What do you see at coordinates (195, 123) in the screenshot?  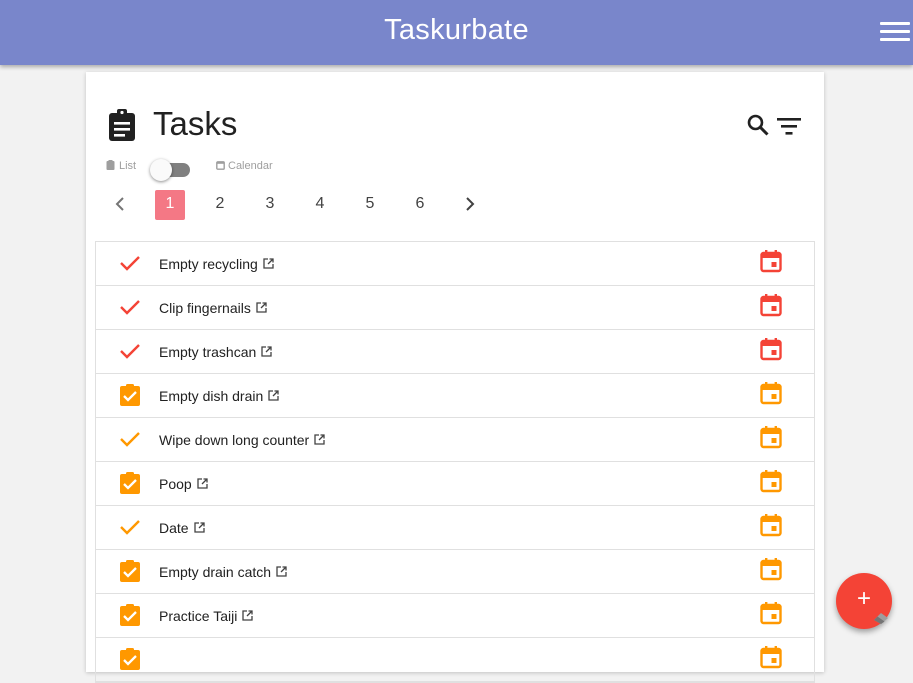 I see `page-title: Tasks` at bounding box center [195, 123].